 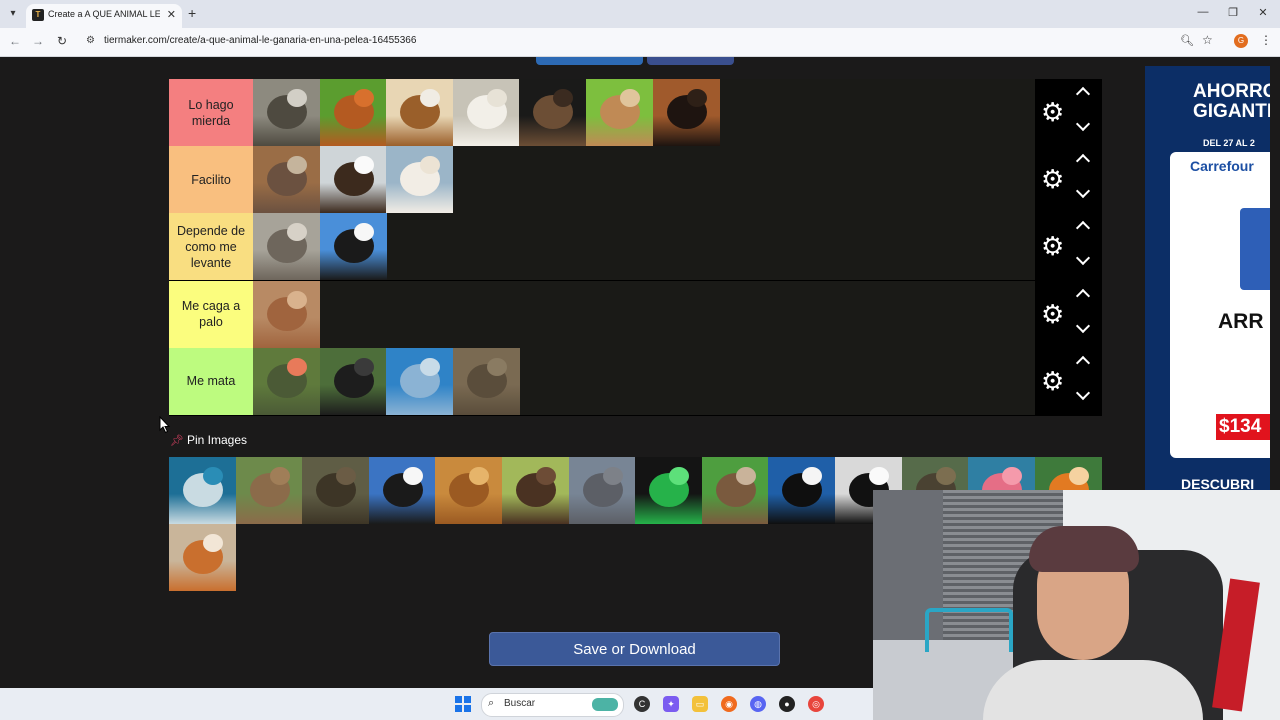 I want to click on animal-tile-capybara, so click(x=269, y=490).